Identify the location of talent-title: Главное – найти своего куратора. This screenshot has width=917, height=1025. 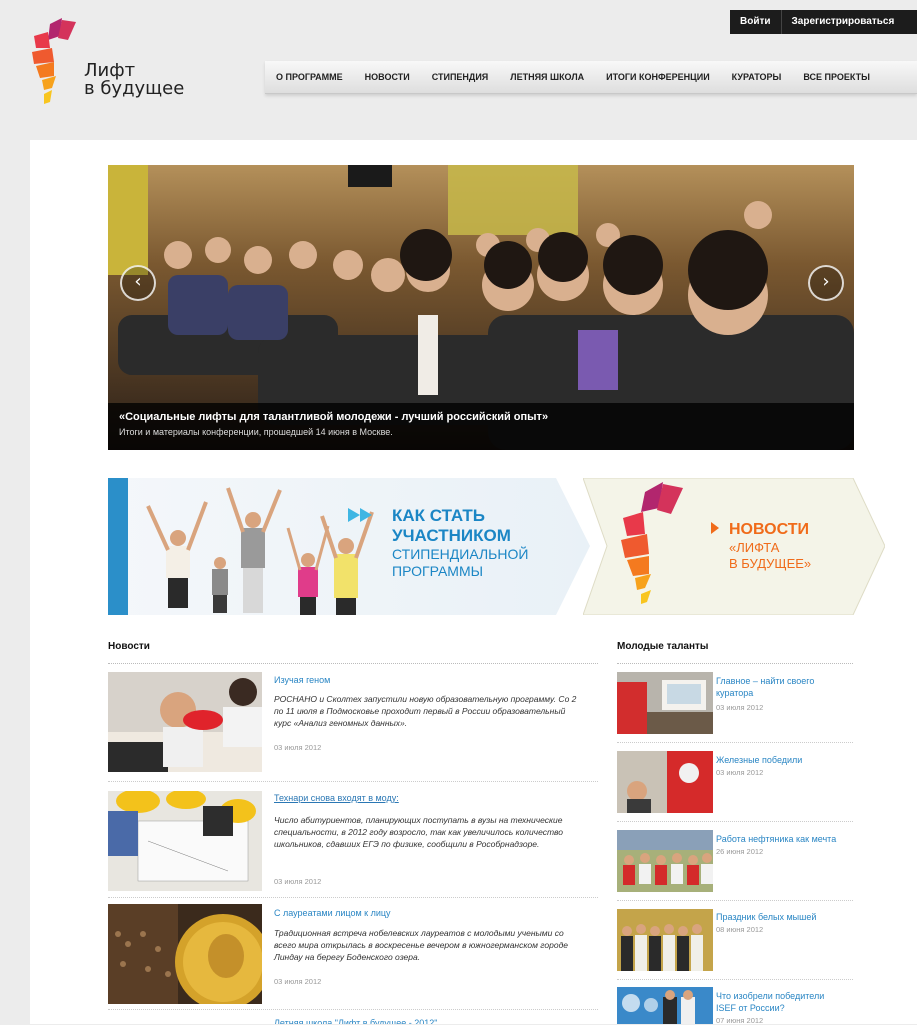
(781, 687).